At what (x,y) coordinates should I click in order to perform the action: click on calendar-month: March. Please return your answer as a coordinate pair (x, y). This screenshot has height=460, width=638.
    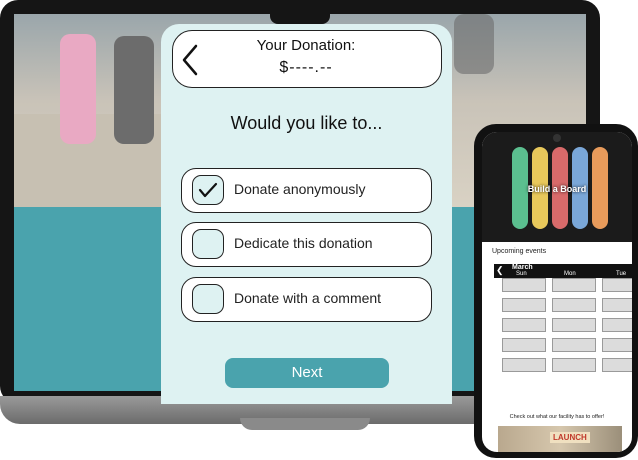
    Looking at the image, I should click on (522, 267).